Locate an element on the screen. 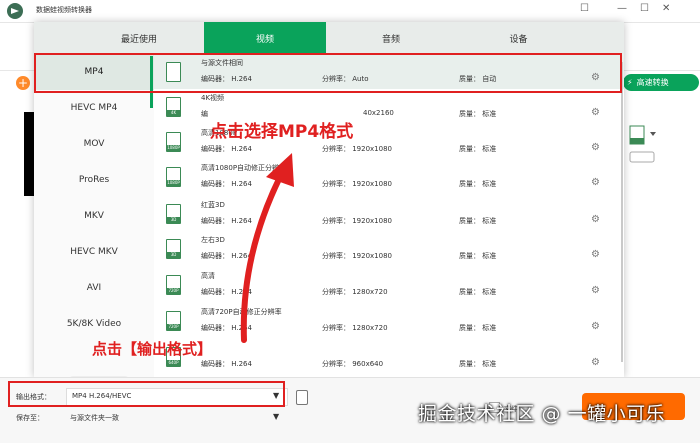 The image size is (700, 443). format-item-prores: ProRes is located at coordinates (94, 180).